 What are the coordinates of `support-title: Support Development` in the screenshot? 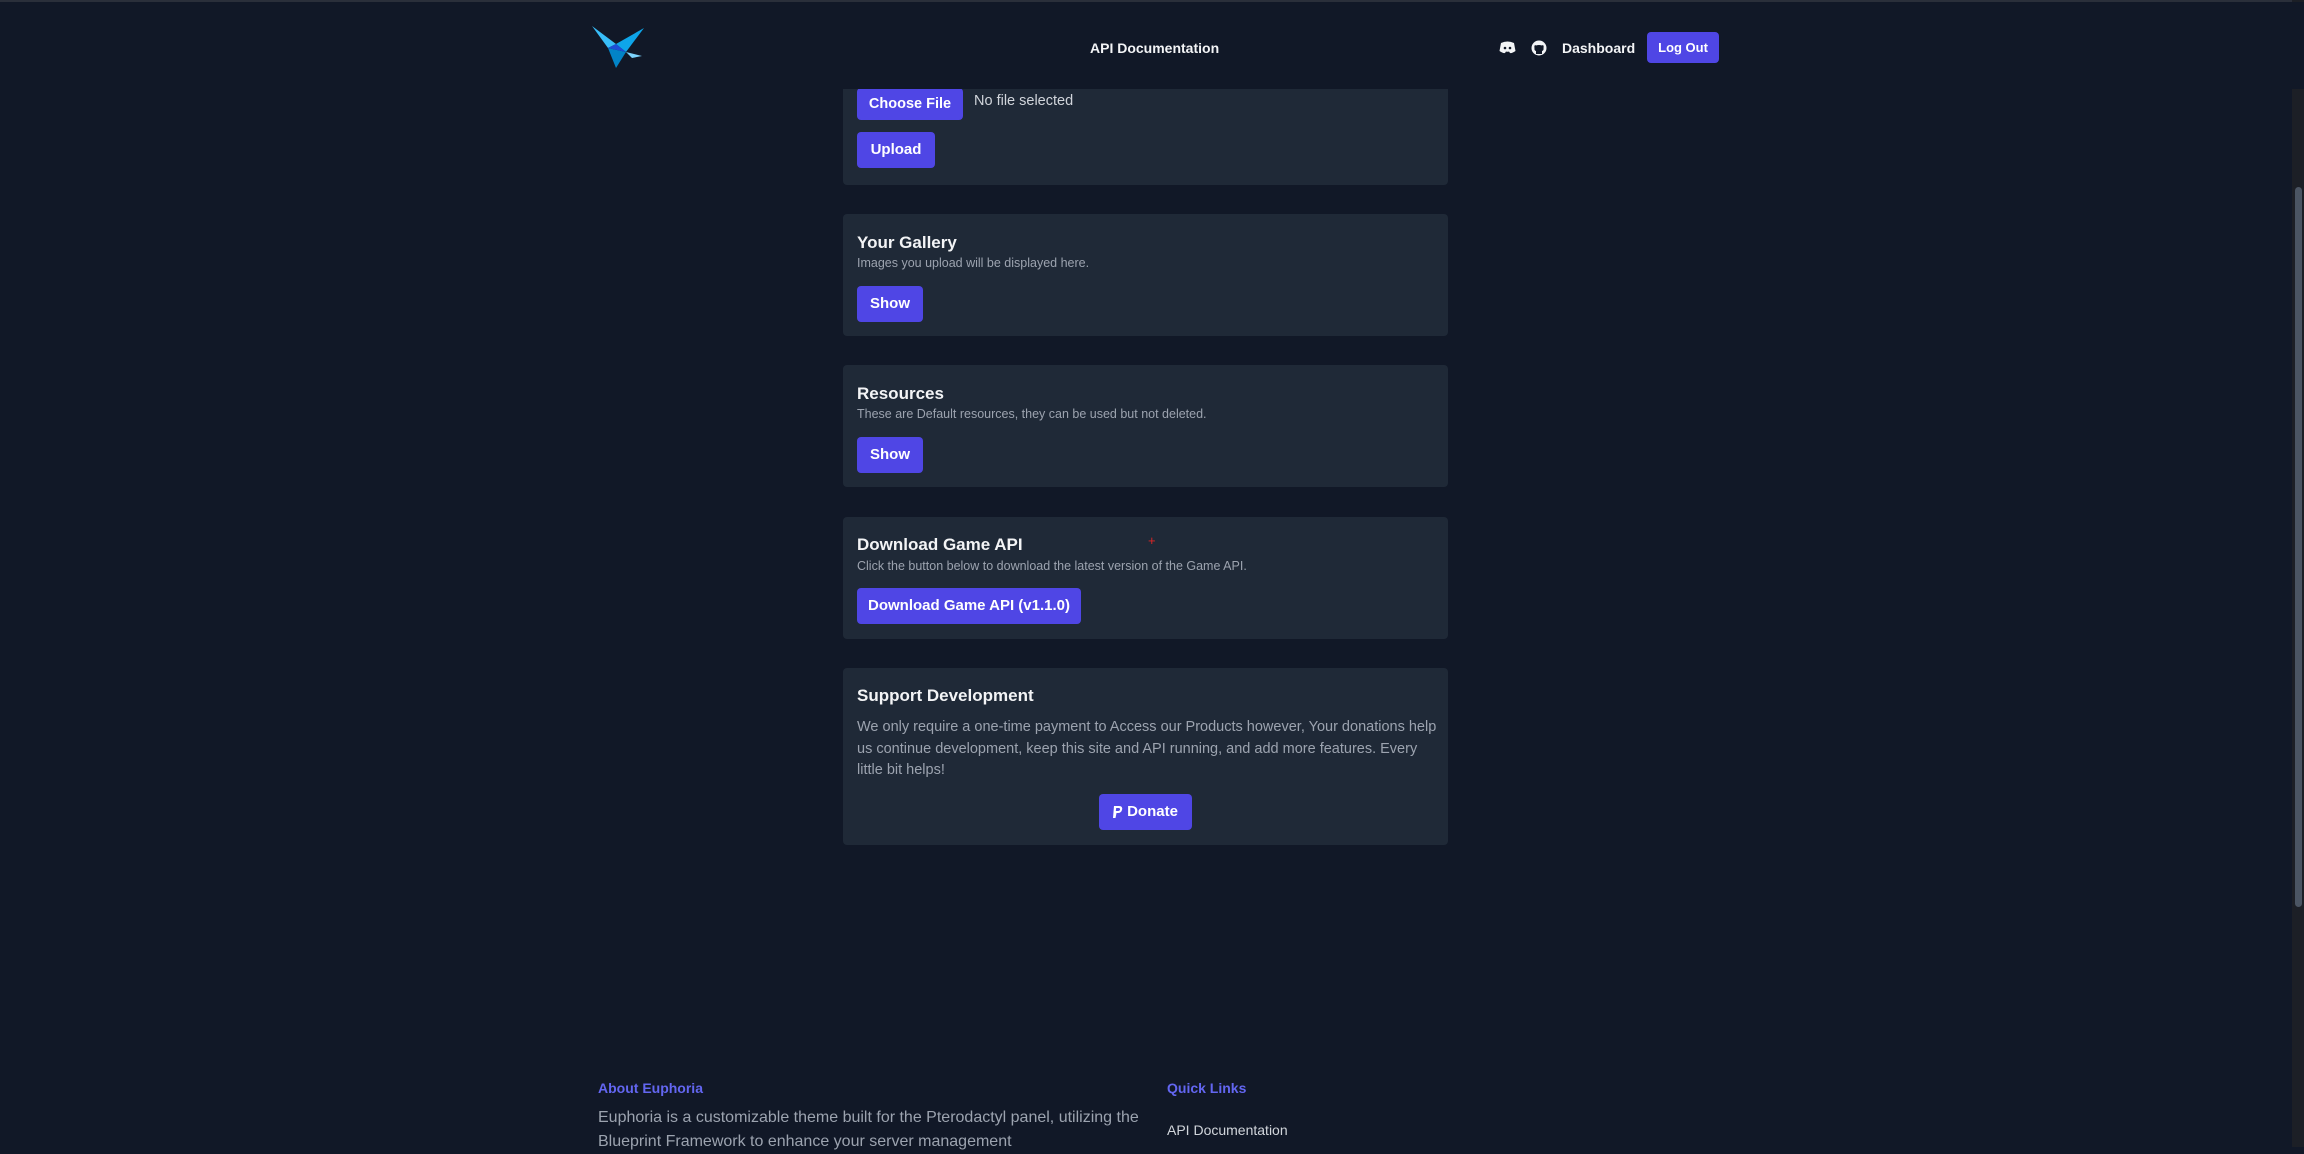 It's located at (945, 695).